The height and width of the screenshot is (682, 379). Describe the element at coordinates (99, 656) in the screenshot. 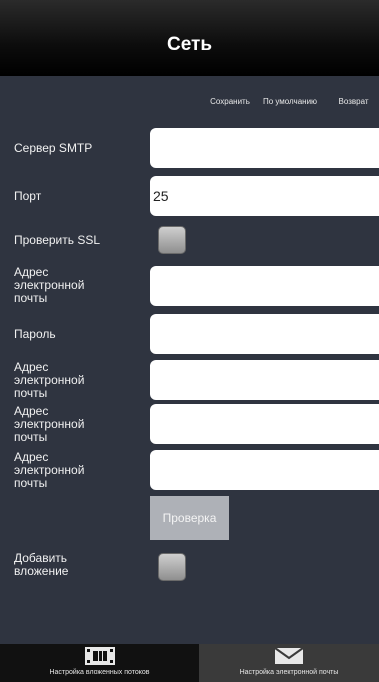

I see `film-icon` at that location.